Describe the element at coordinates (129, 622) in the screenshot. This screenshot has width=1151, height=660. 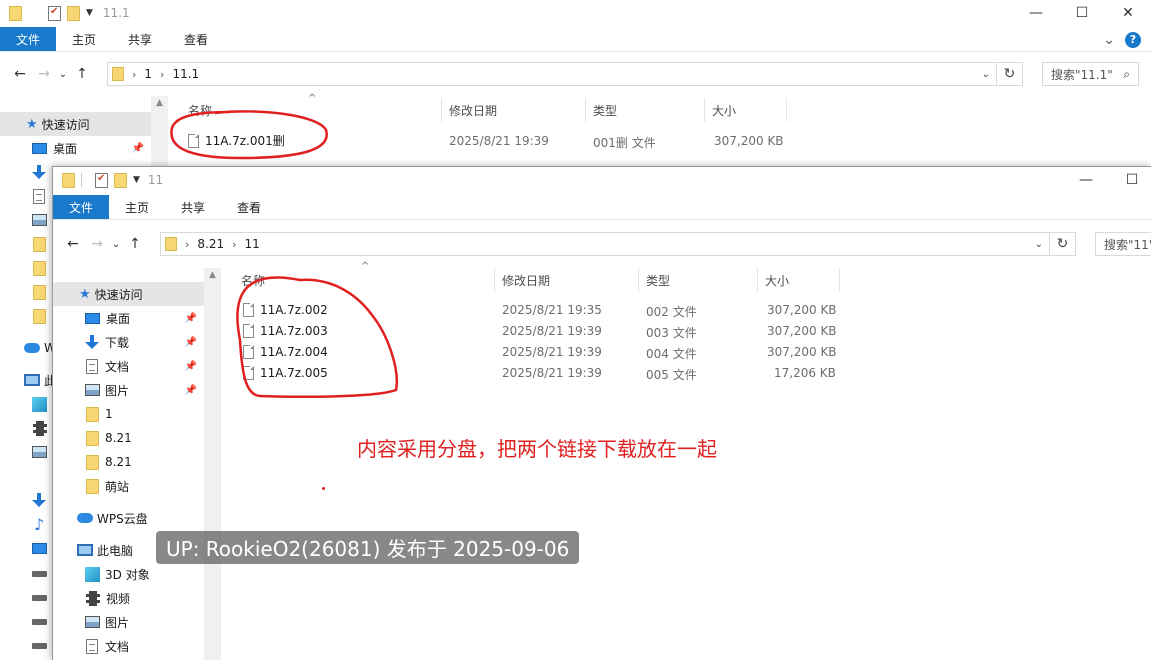
I see `nav-pictures: 图片` at that location.